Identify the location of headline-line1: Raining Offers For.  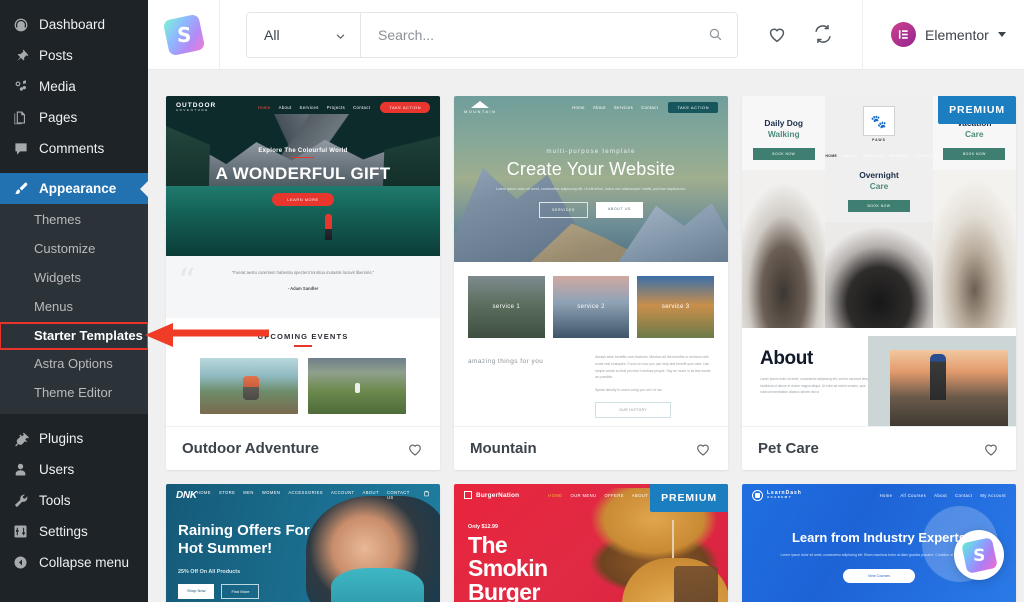
(244, 530).